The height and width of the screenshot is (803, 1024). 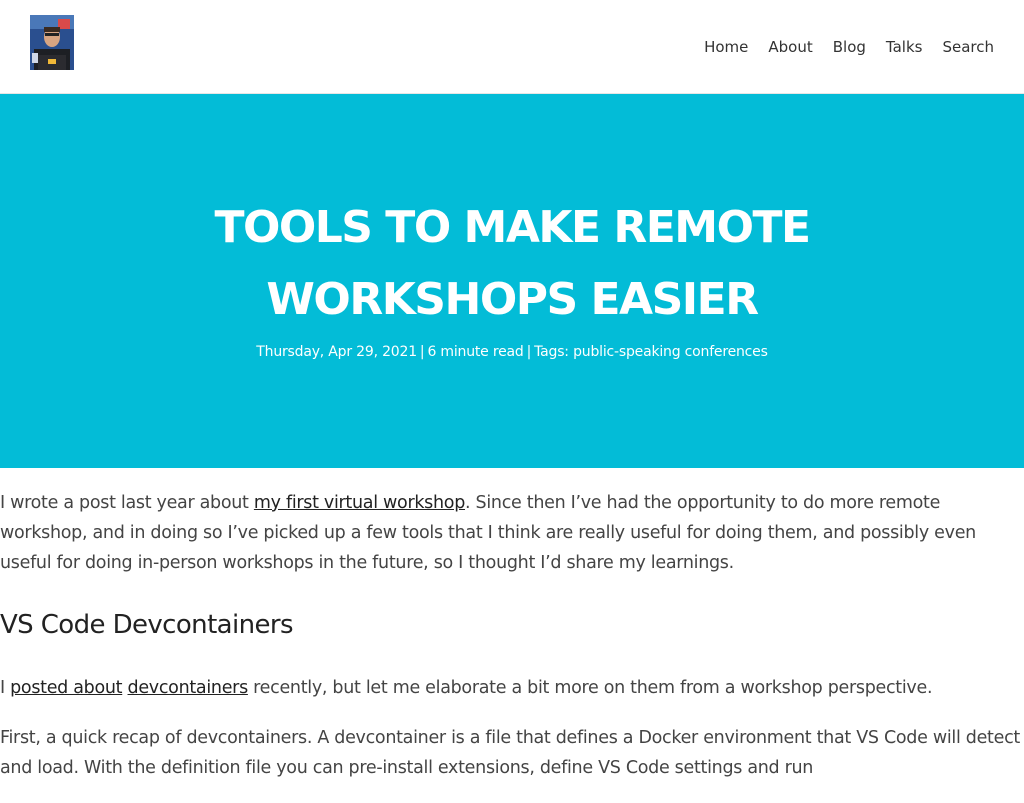 I want to click on nav-blog-link: Blog, so click(x=849, y=47).